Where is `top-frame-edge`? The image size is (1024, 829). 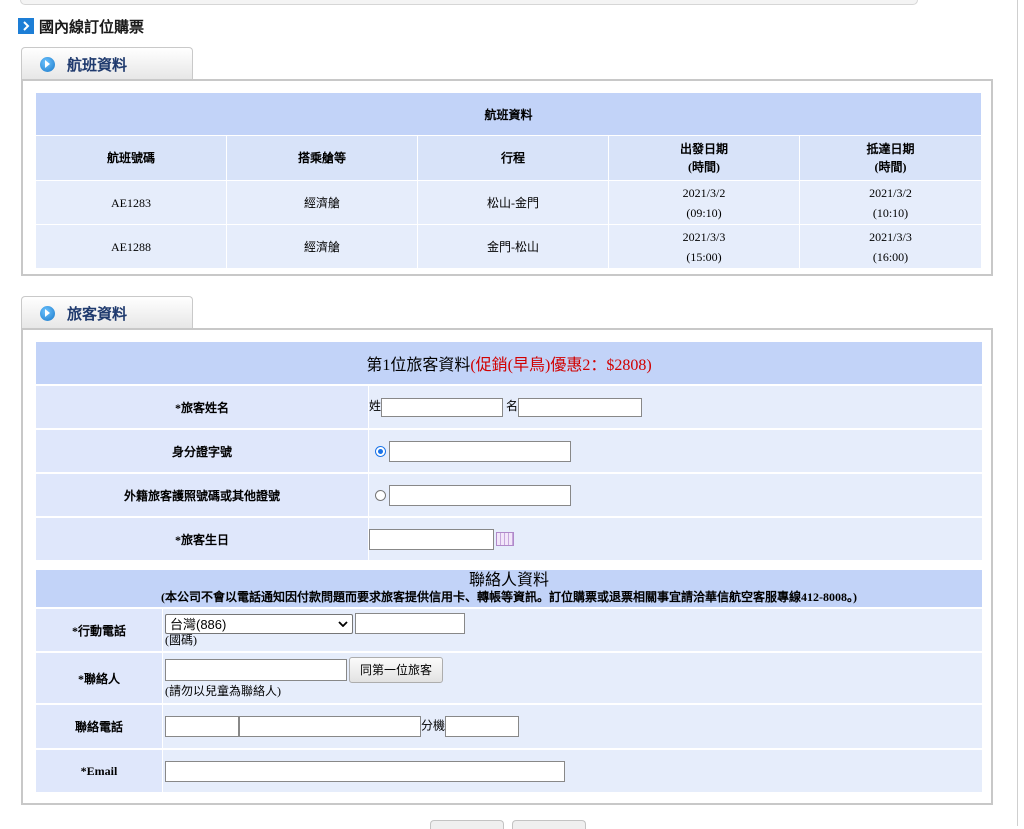 top-frame-edge is located at coordinates (469, 2).